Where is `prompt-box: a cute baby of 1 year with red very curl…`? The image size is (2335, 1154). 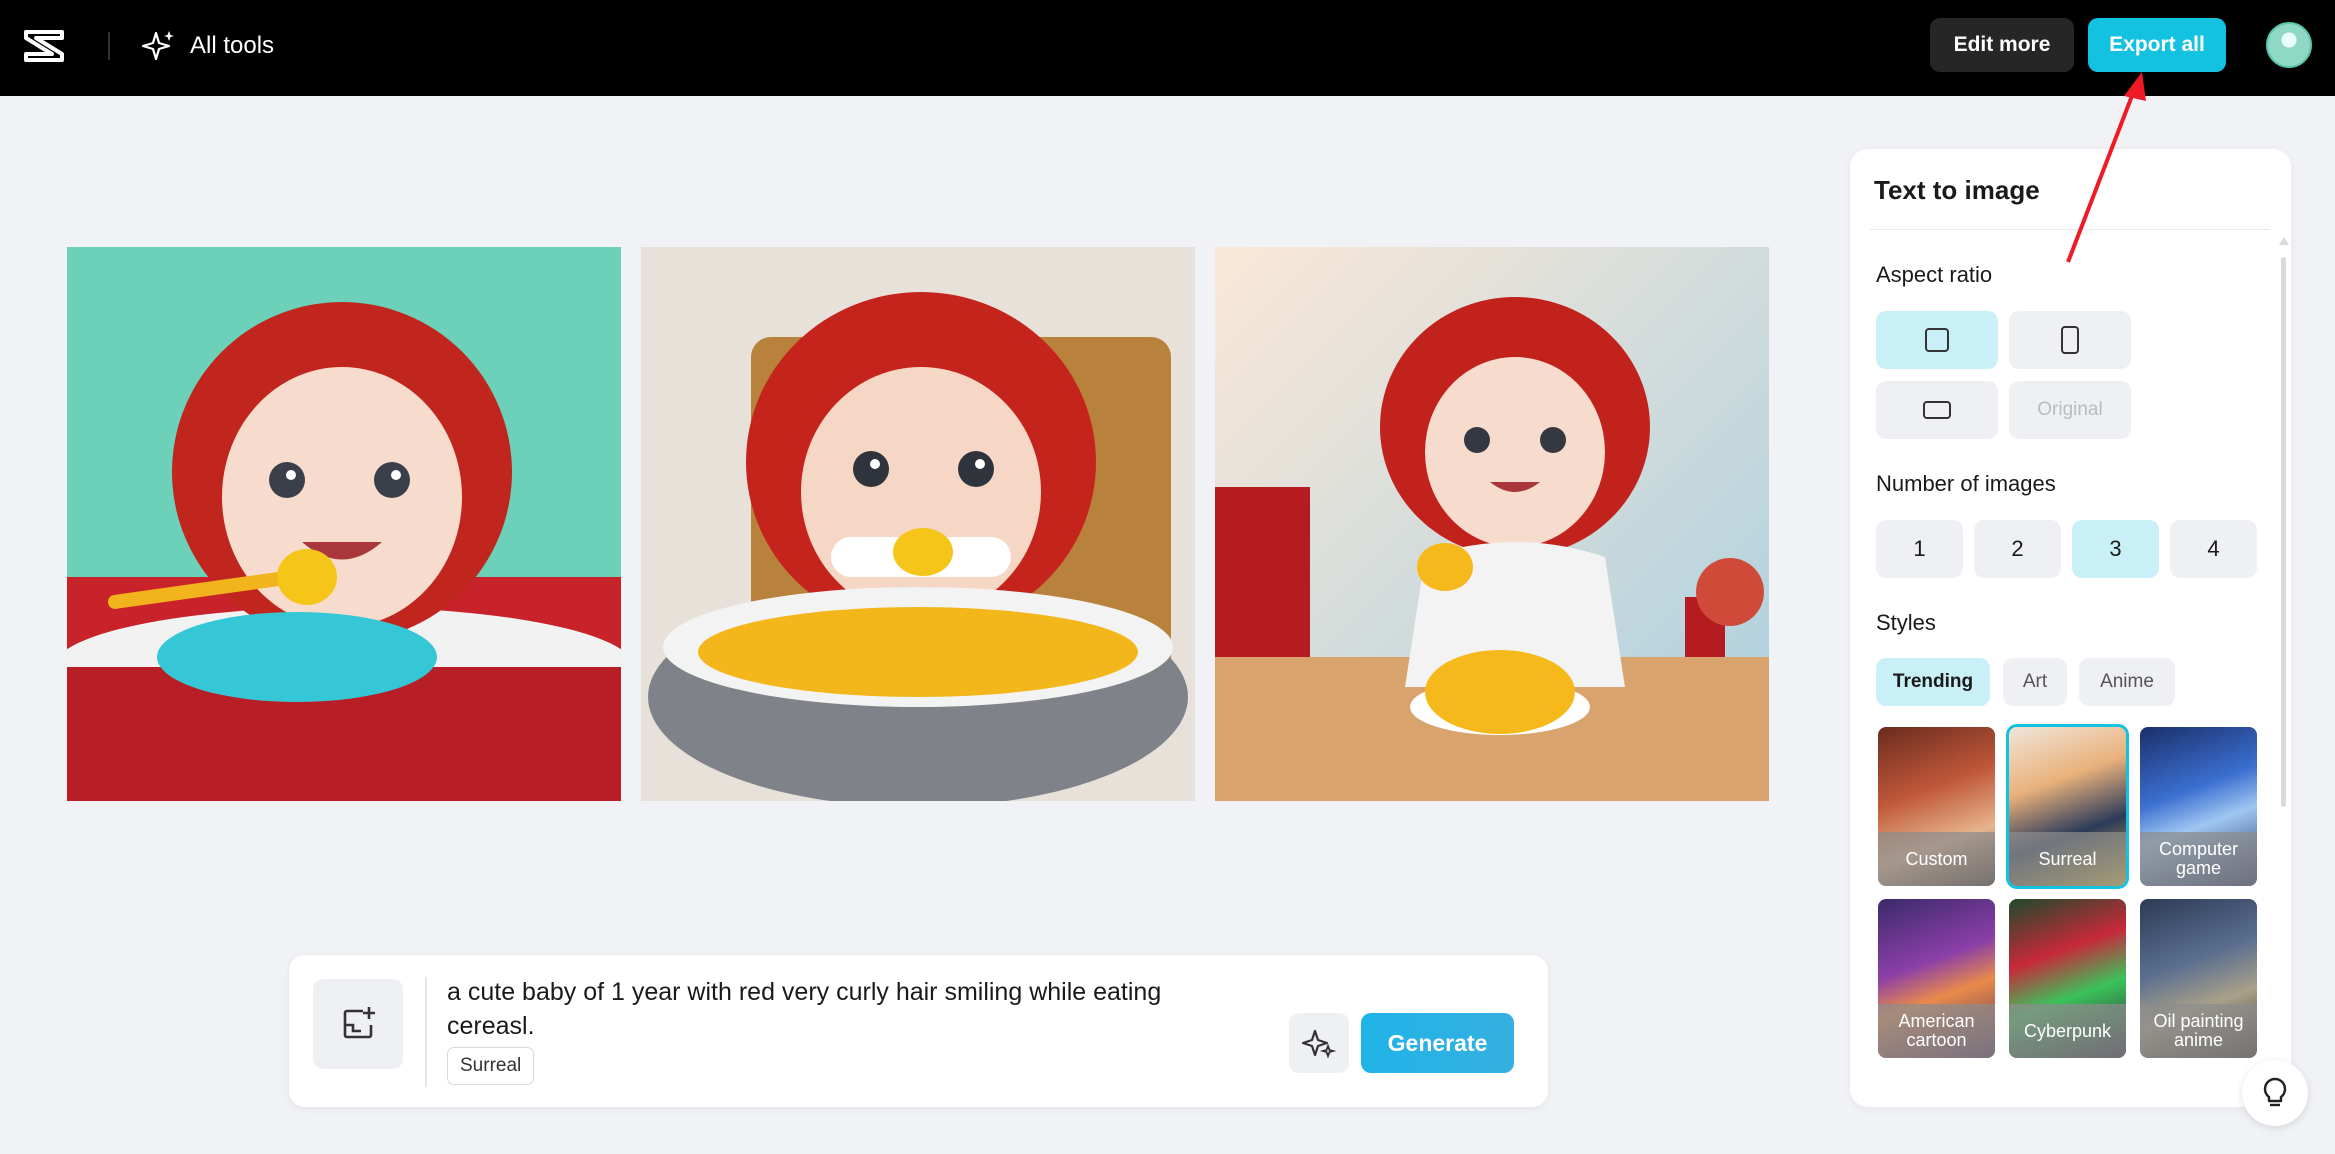
prompt-box: a cute baby of 1 year with red very curl… is located at coordinates (918, 1031).